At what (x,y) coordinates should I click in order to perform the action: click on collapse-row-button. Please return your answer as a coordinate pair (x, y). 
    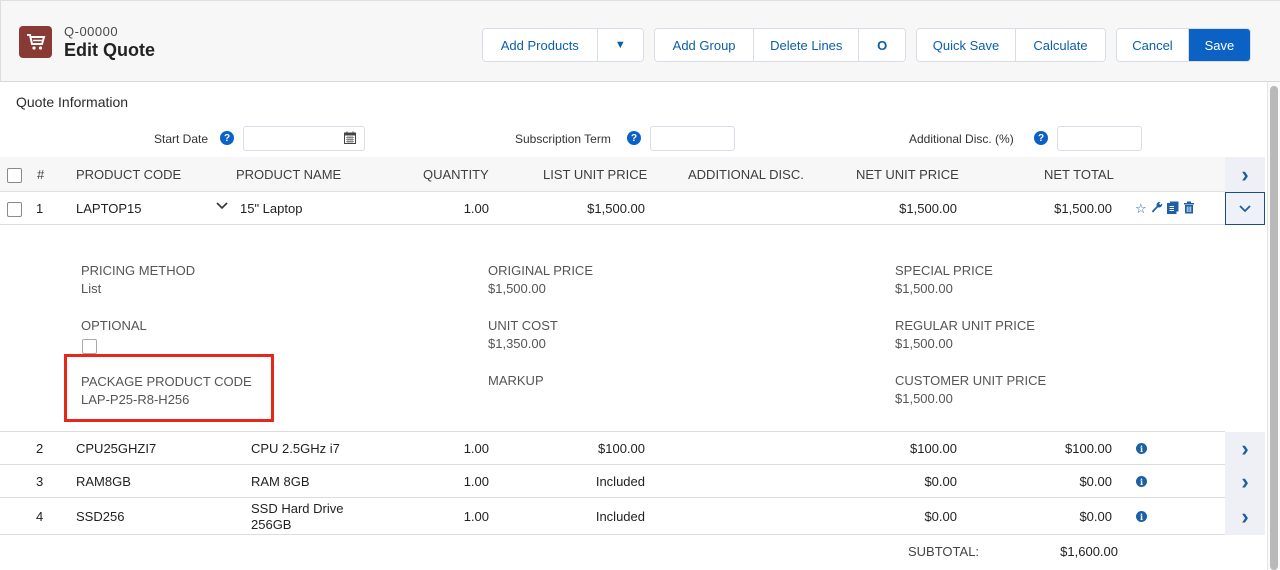
    Looking at the image, I should click on (1245, 208).